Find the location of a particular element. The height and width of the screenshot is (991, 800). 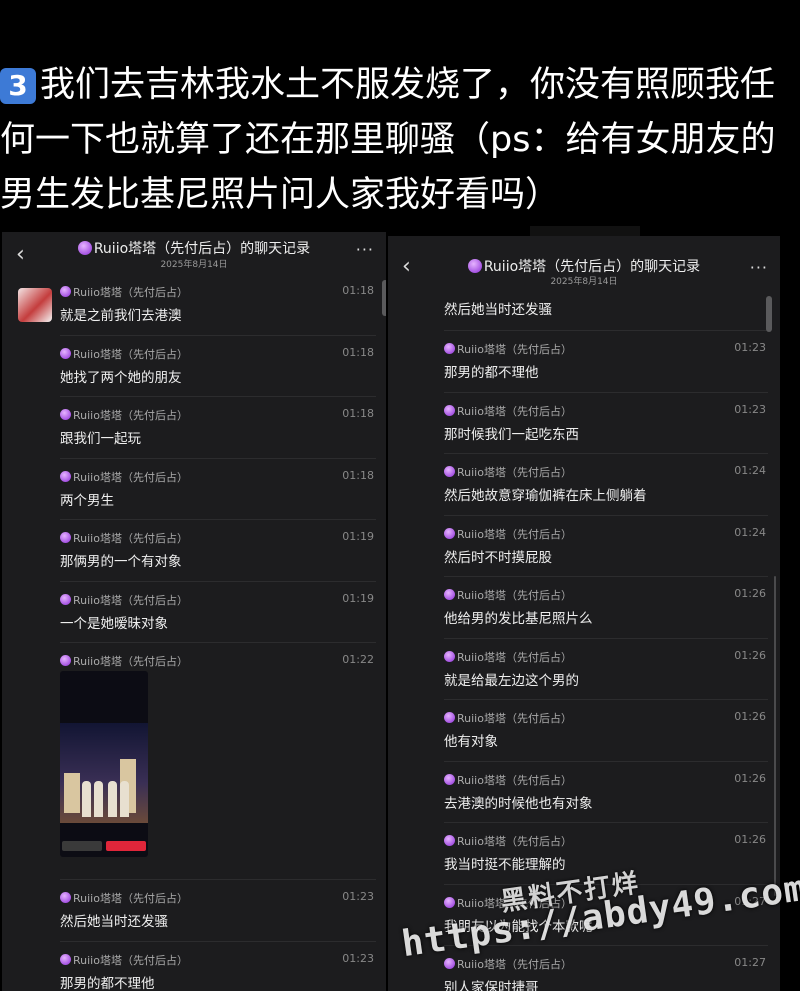

message-text: 然后她当时还发骚 is located at coordinates (498, 310).